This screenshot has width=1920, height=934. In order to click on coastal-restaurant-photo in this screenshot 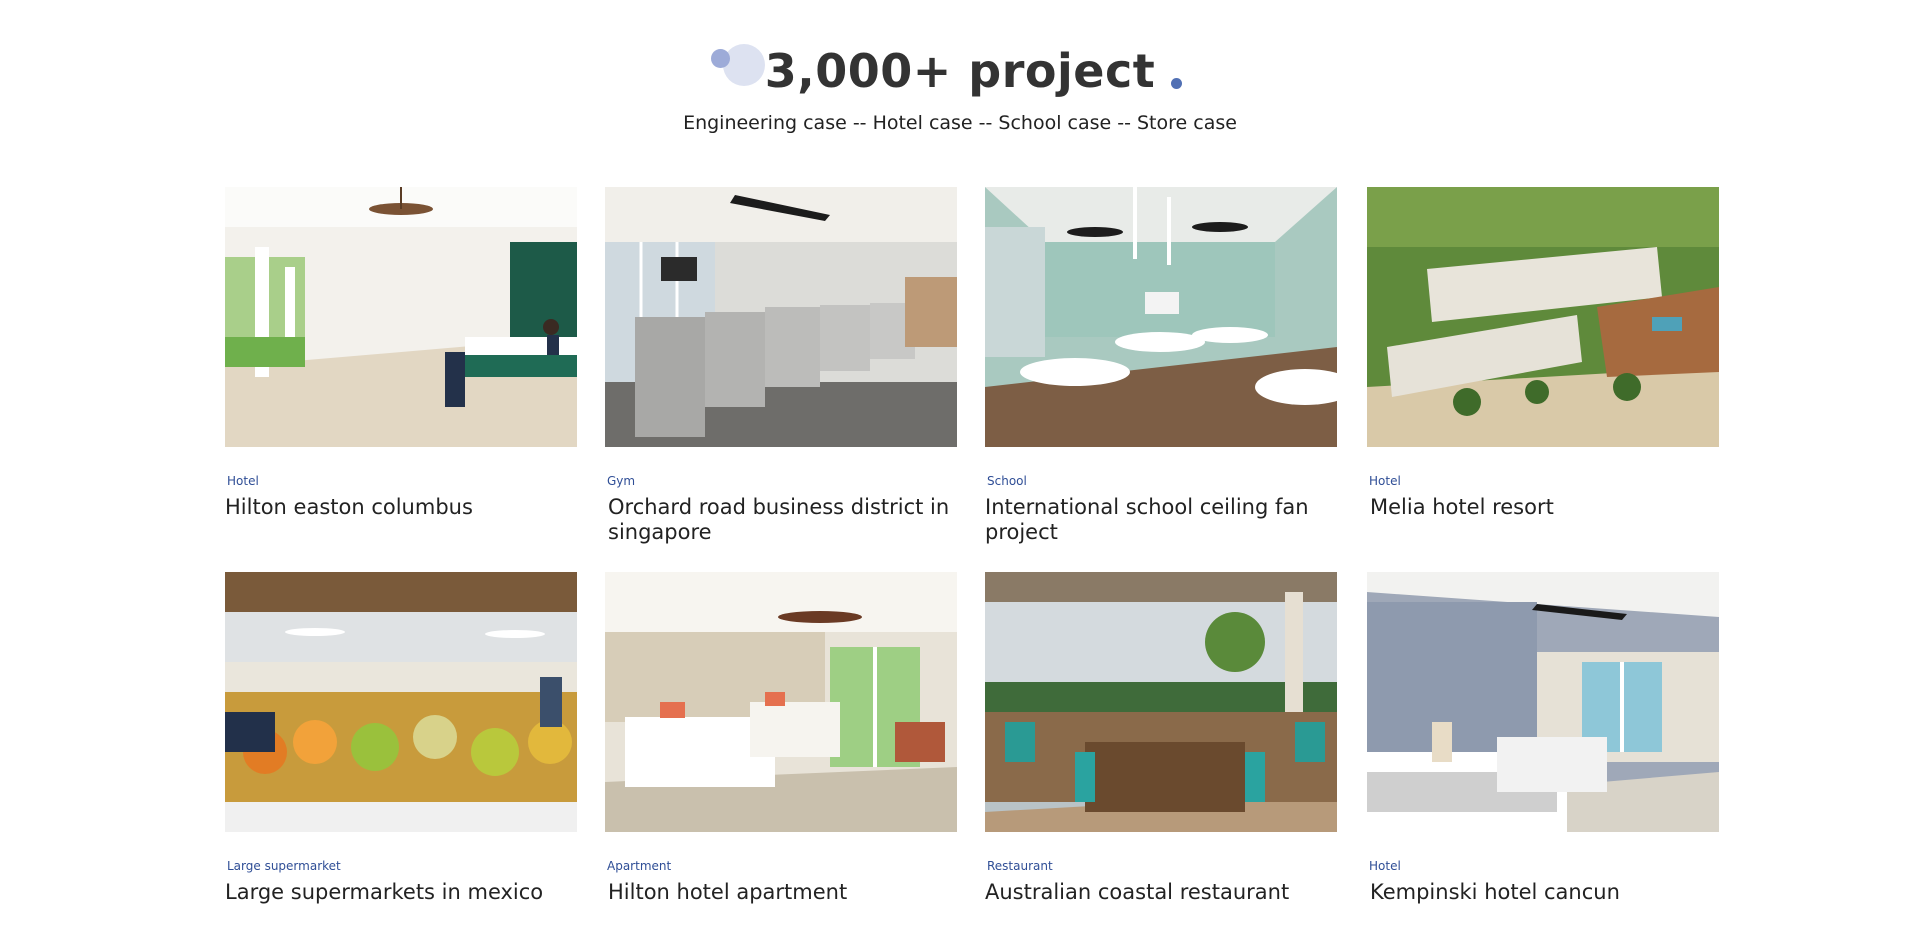, I will do `click(1161, 702)`.